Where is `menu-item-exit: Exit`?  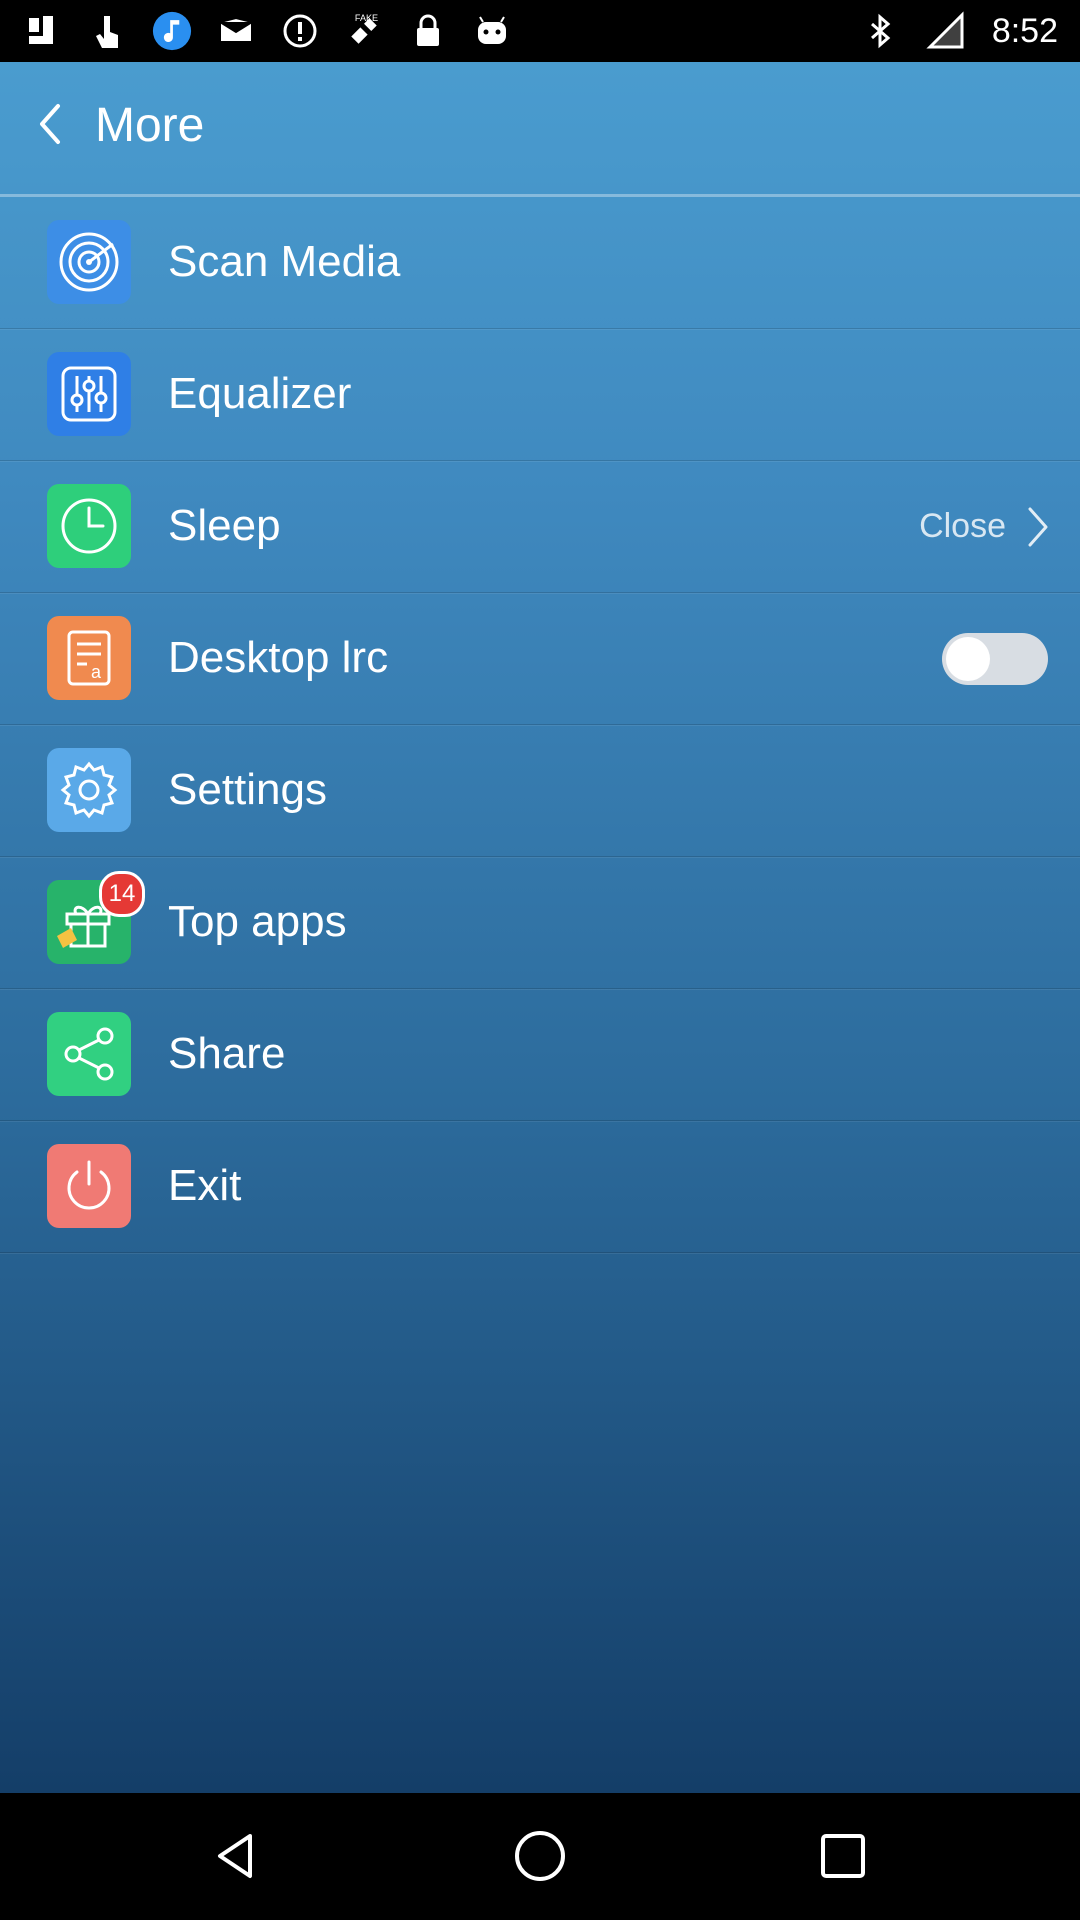 menu-item-exit: Exit is located at coordinates (540, 1187).